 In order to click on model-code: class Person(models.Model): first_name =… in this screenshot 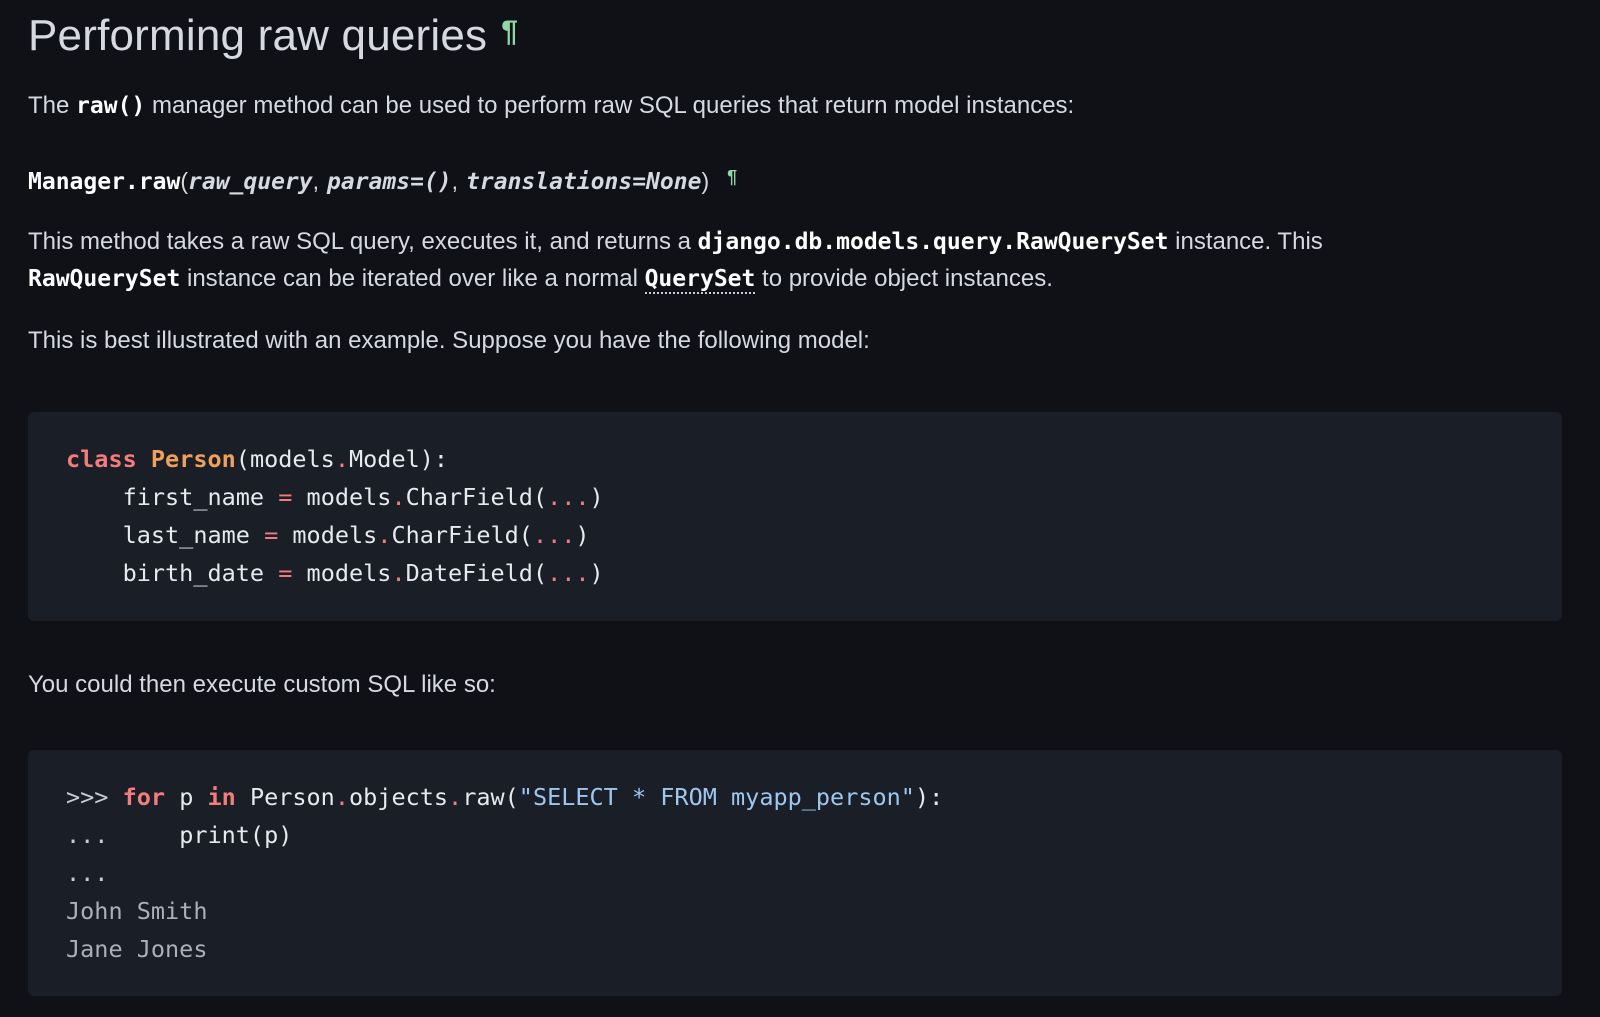, I will do `click(795, 516)`.